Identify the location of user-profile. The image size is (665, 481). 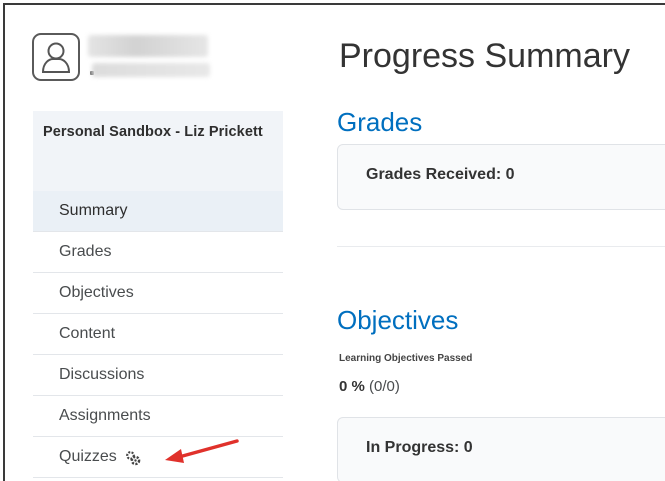
(157, 63).